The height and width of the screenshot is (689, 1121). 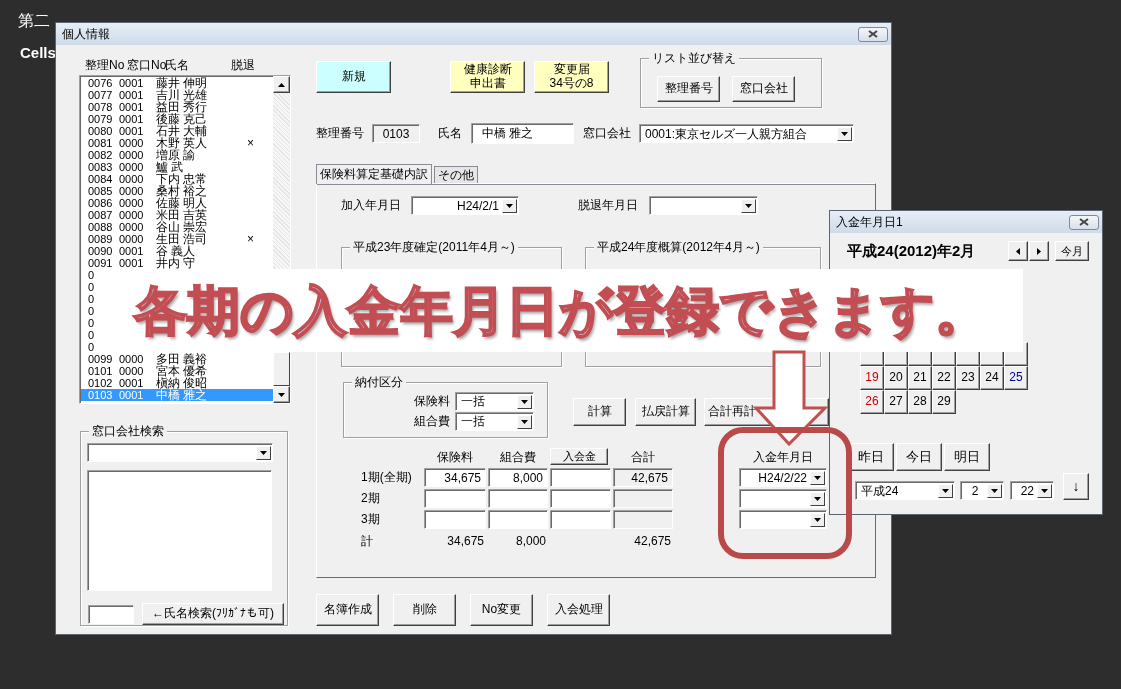 I want to click on this-month-button: 今月, so click(x=1072, y=251).